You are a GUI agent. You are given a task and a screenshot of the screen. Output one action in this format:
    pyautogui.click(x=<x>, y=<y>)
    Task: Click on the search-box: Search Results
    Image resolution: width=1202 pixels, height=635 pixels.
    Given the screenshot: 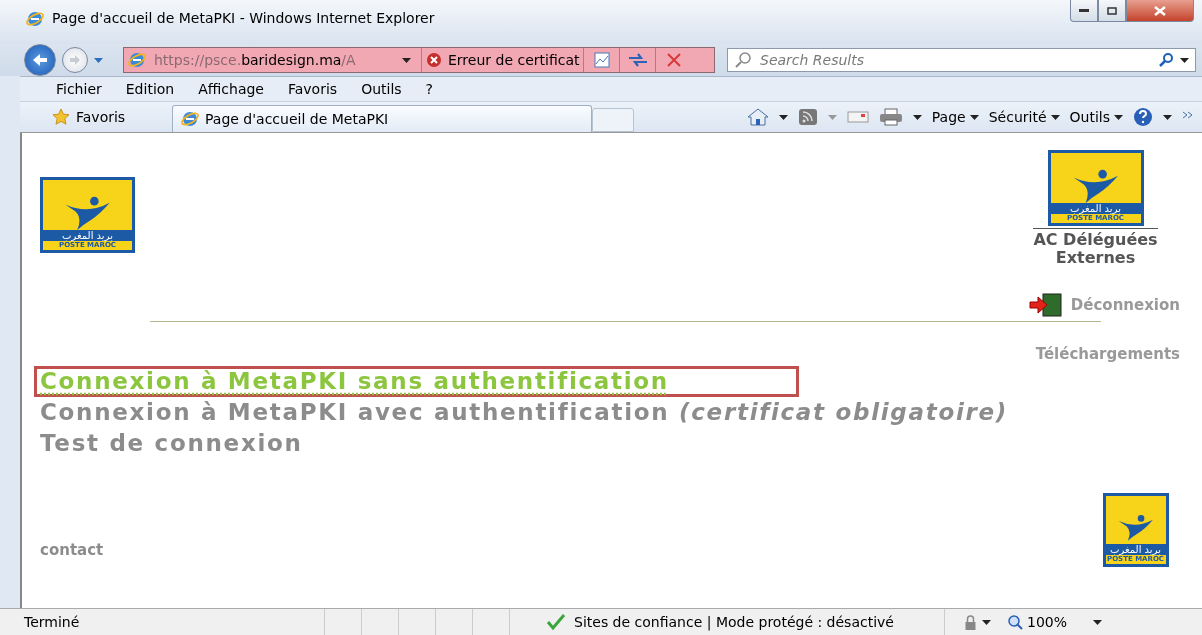 What is the action you would take?
    pyautogui.click(x=961, y=60)
    